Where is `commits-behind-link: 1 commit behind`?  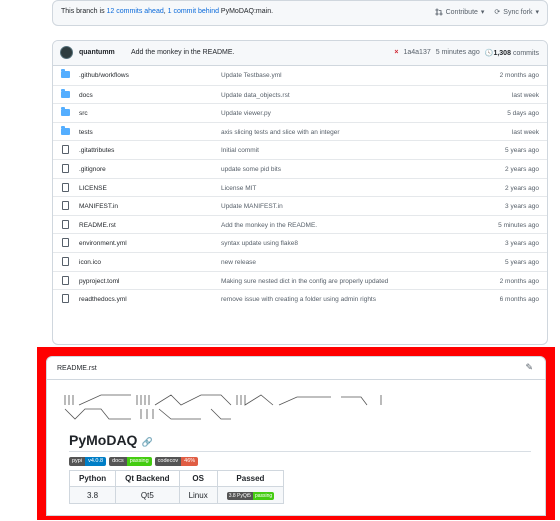
commits-behind-link: 1 commit behind is located at coordinates (193, 11).